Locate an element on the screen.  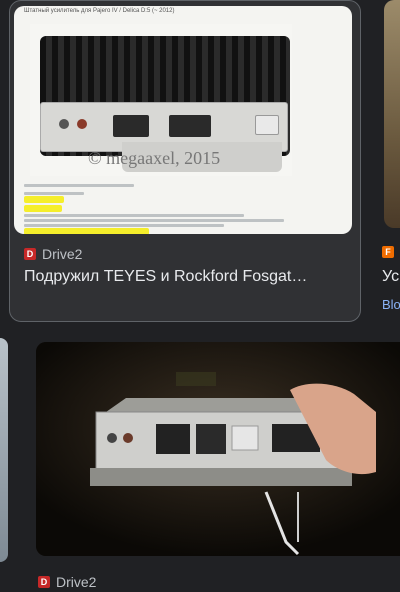
result-title-partial: Ус is located at coordinates (390, 277).